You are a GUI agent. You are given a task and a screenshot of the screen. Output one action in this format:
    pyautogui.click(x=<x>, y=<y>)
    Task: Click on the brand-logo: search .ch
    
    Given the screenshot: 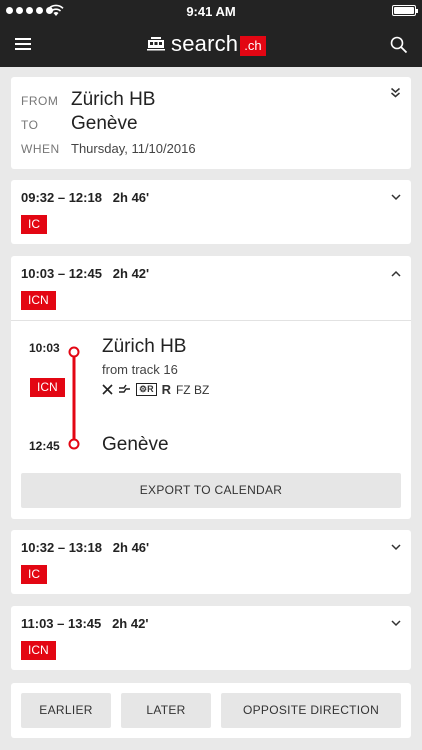 What is the action you would take?
    pyautogui.click(x=206, y=44)
    